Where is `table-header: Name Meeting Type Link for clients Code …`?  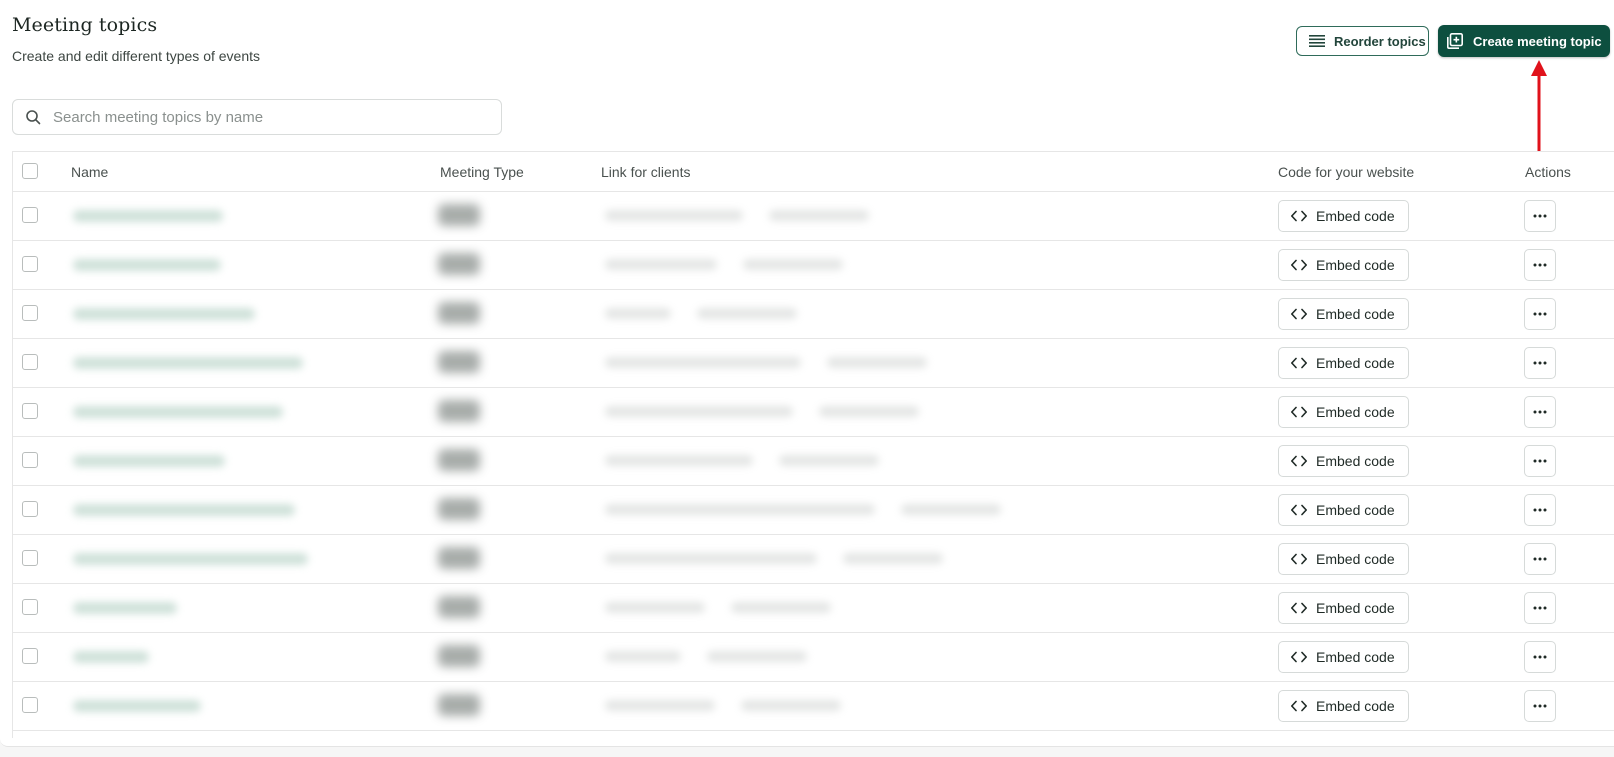 table-header: Name Meeting Type Link for clients Code … is located at coordinates (813, 172).